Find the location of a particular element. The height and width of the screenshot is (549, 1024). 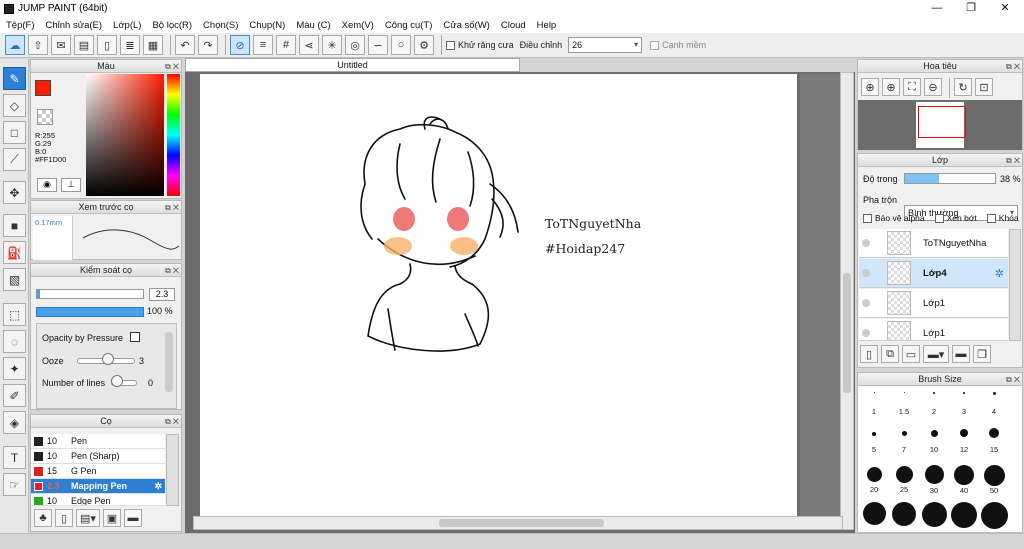

brush-size-option: 20 is located at coordinates (874, 480).